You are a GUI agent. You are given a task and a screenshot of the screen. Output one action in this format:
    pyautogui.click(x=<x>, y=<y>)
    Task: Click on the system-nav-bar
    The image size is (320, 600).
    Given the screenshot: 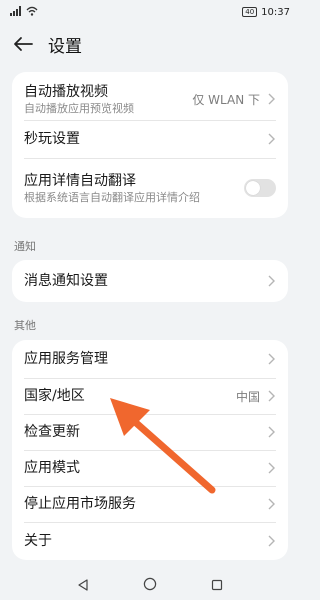 What is the action you would take?
    pyautogui.click(x=150, y=585)
    